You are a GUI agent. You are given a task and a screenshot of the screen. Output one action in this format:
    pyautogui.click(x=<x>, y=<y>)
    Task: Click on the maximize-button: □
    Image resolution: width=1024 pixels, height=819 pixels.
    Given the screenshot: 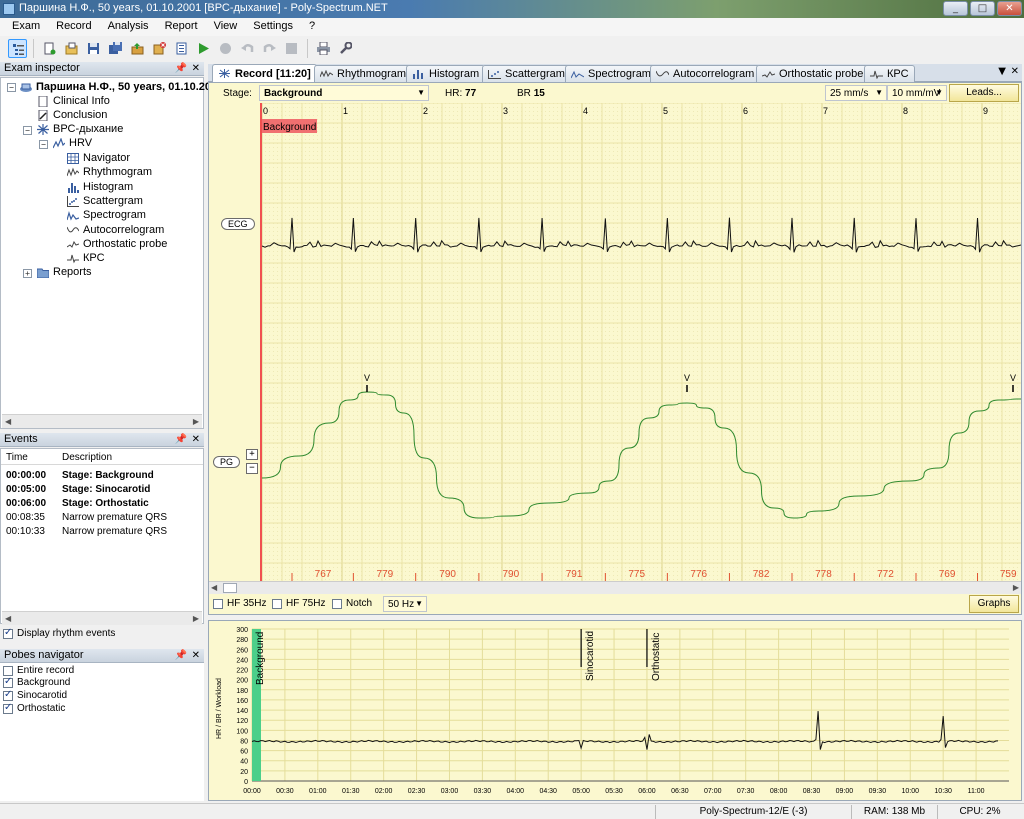 What is the action you would take?
    pyautogui.click(x=982, y=8)
    